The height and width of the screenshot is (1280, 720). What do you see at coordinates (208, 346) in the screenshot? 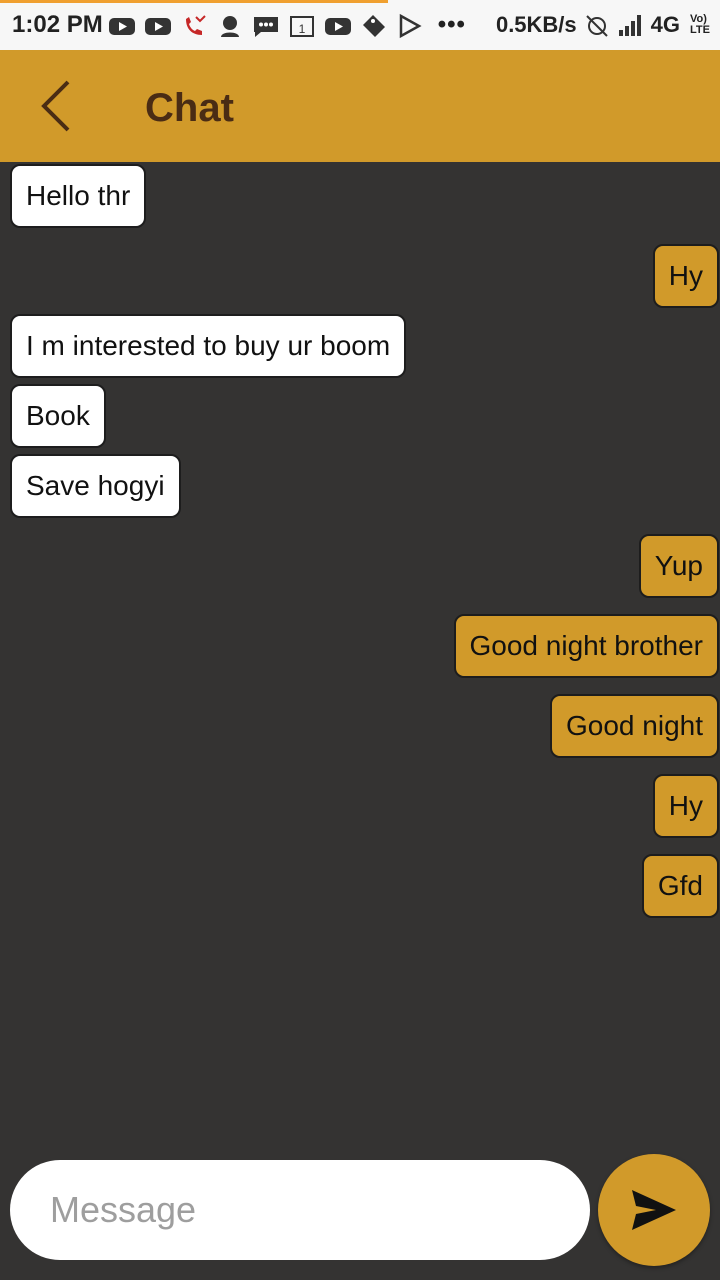
I see `message-bubble-received: I m interested to buy ur boom` at bounding box center [208, 346].